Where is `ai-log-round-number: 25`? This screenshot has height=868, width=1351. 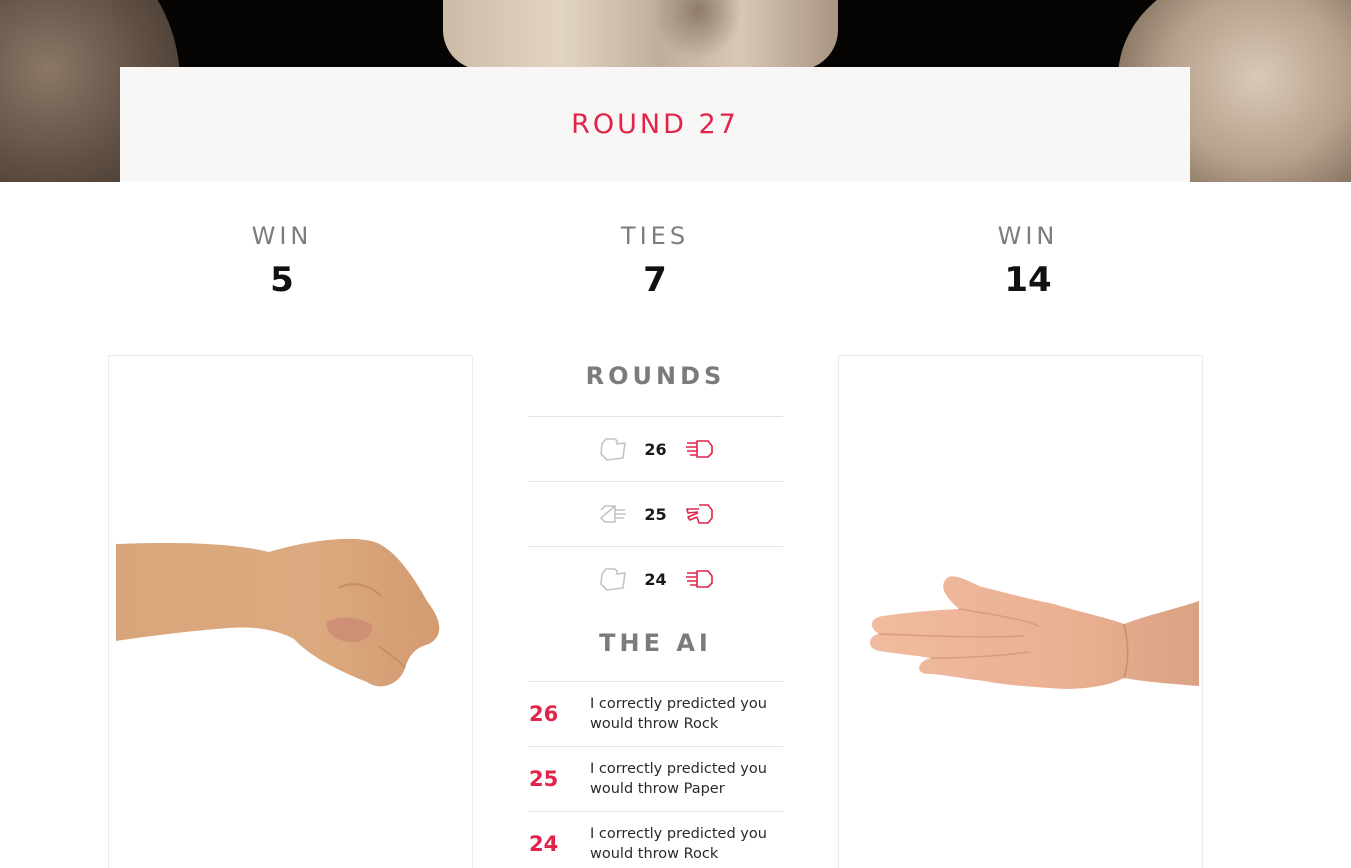
ai-log-round-number: 25 is located at coordinates (544, 779).